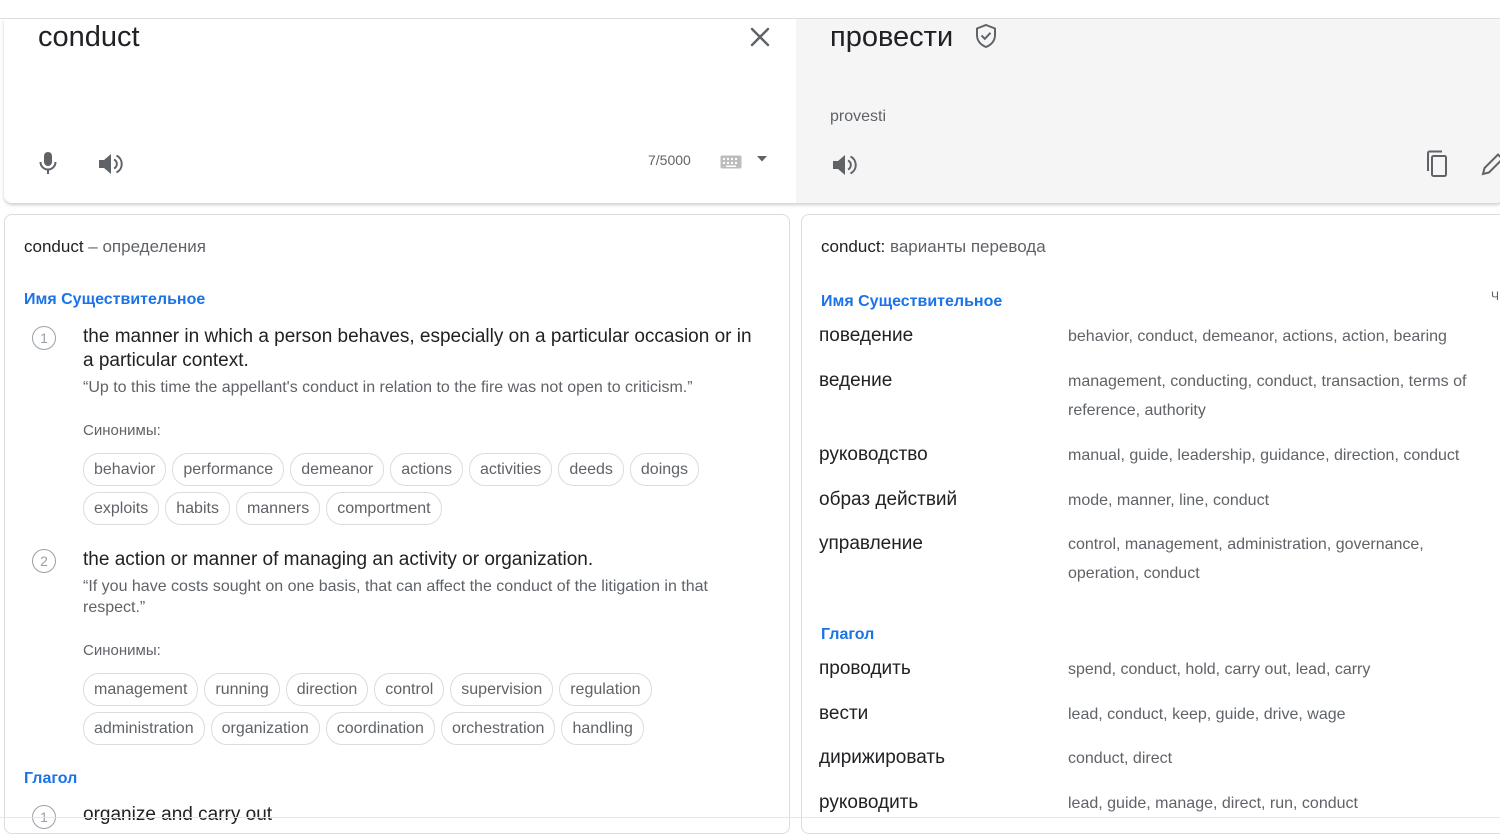 The height and width of the screenshot is (834, 1500). Describe the element at coordinates (409, 689) in the screenshot. I see `synonym-chip: control` at that location.